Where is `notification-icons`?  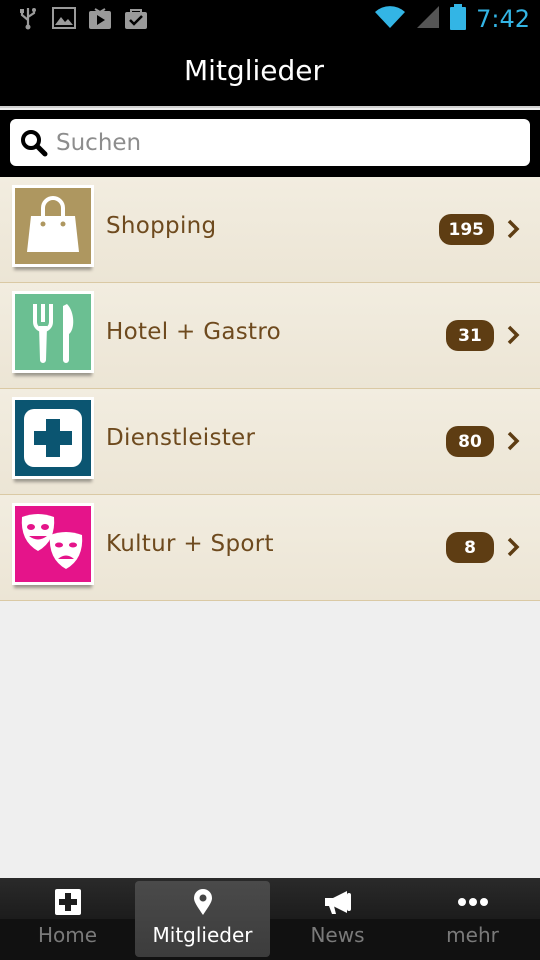
notification-icons is located at coordinates (82, 18).